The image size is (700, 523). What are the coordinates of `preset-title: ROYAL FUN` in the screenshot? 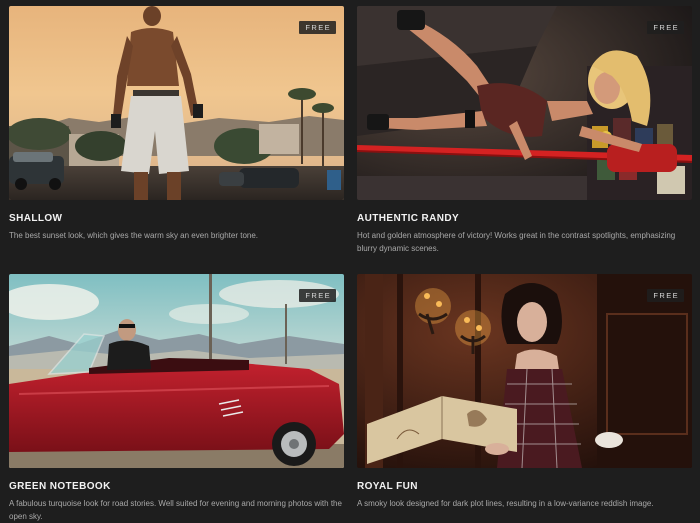 It's located at (387, 486).